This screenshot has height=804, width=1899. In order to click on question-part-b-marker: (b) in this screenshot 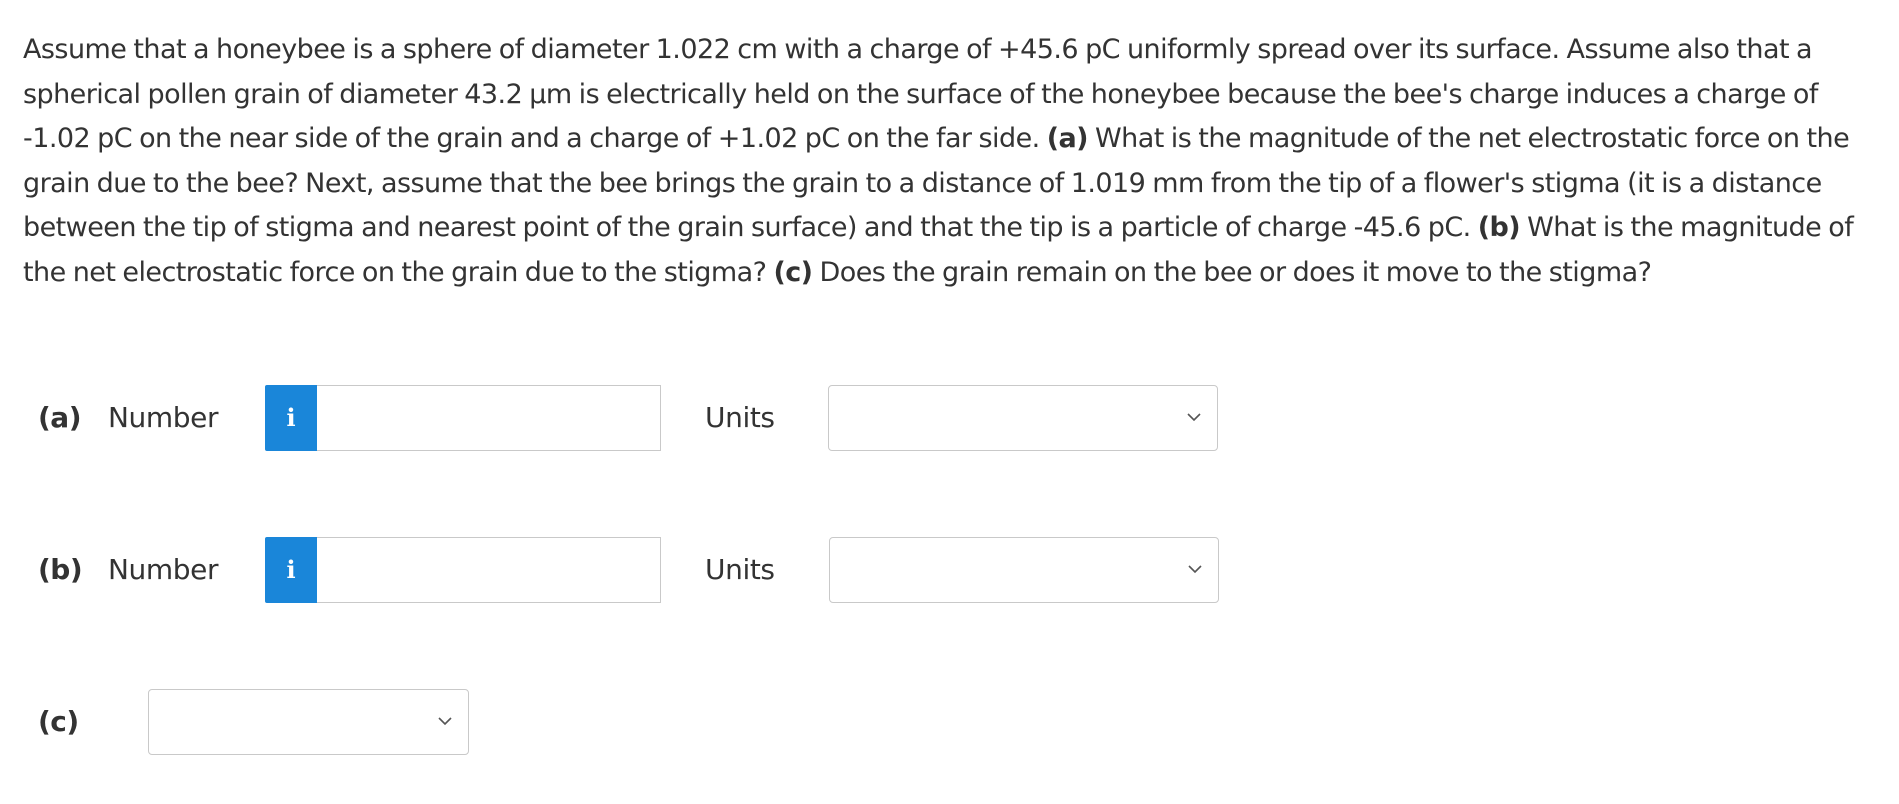, I will do `click(1499, 227)`.